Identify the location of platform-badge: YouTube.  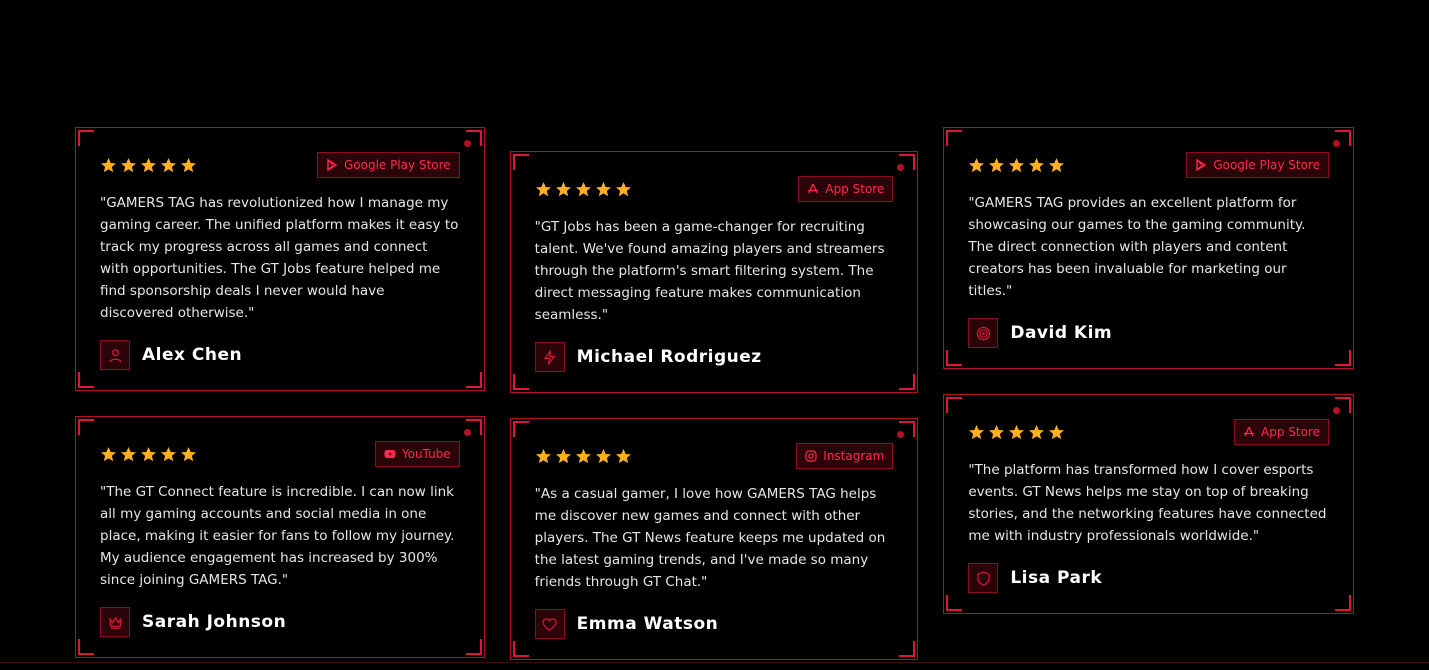
(417, 454).